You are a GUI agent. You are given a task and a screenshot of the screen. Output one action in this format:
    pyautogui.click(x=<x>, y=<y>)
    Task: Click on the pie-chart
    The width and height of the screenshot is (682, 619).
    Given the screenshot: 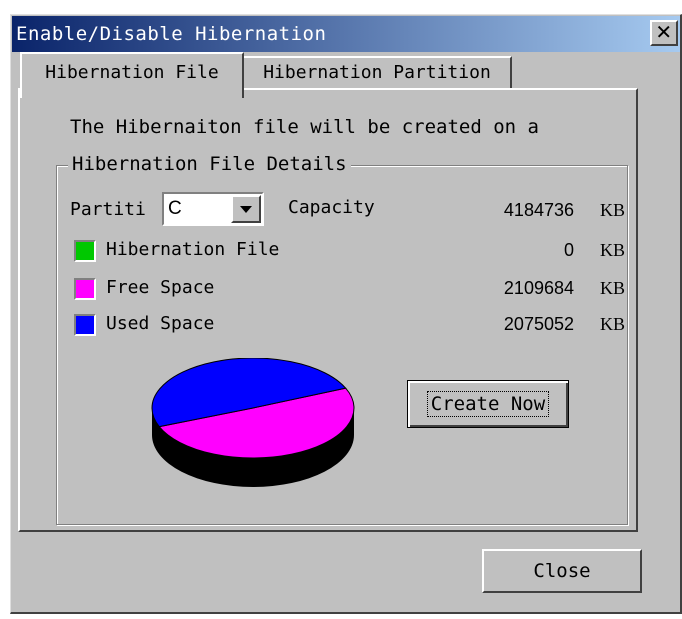 What is the action you would take?
    pyautogui.click(x=253, y=422)
    